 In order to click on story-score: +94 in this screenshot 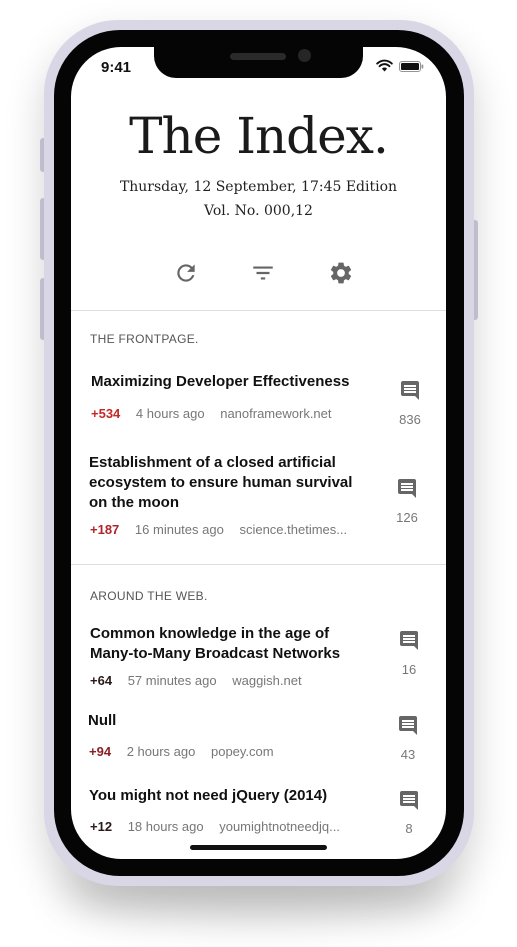, I will do `click(100, 751)`.